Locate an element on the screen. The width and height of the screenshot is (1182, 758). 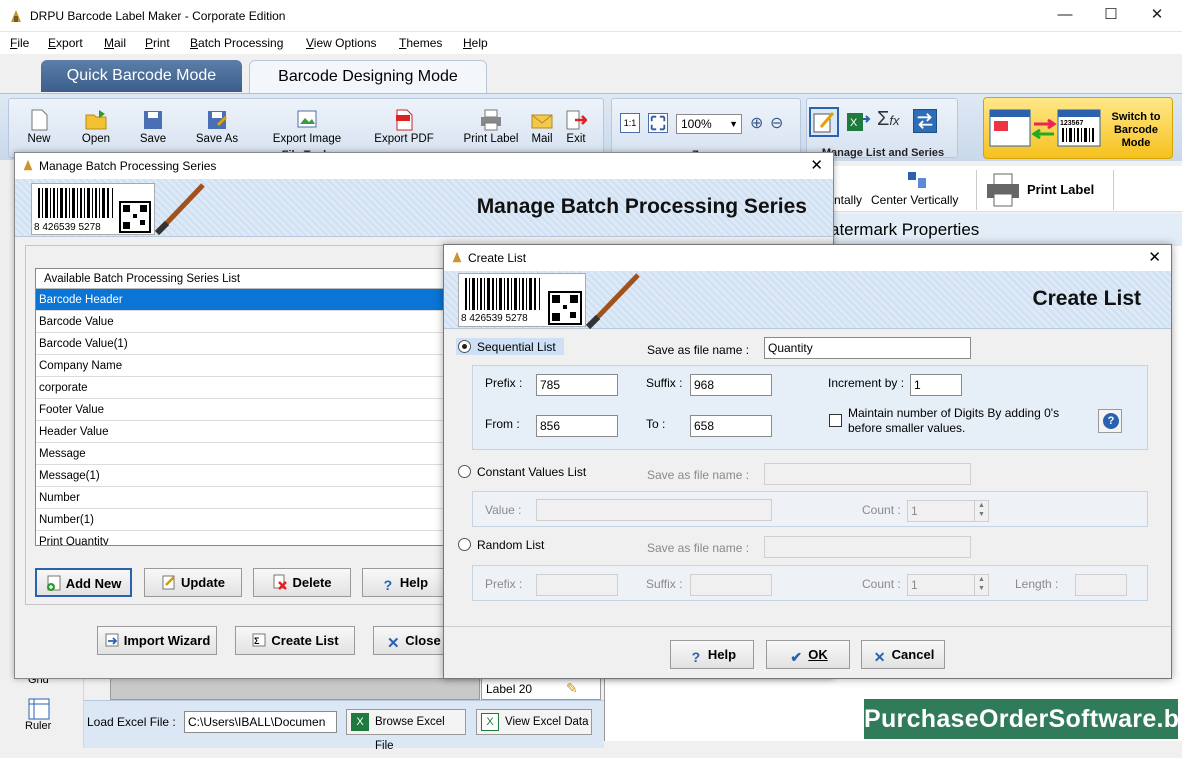
new-file-icon is located at coordinates (39, 120).